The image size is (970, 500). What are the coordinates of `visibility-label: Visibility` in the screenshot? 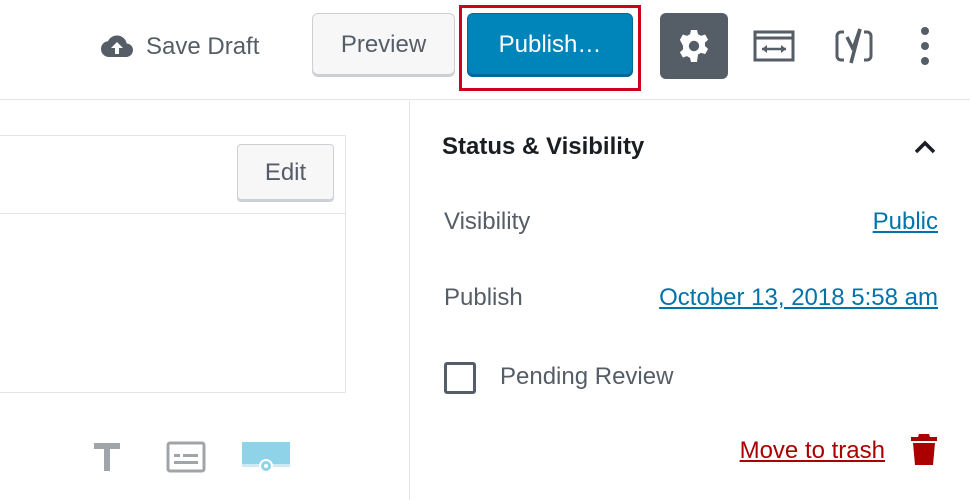 It's located at (487, 221).